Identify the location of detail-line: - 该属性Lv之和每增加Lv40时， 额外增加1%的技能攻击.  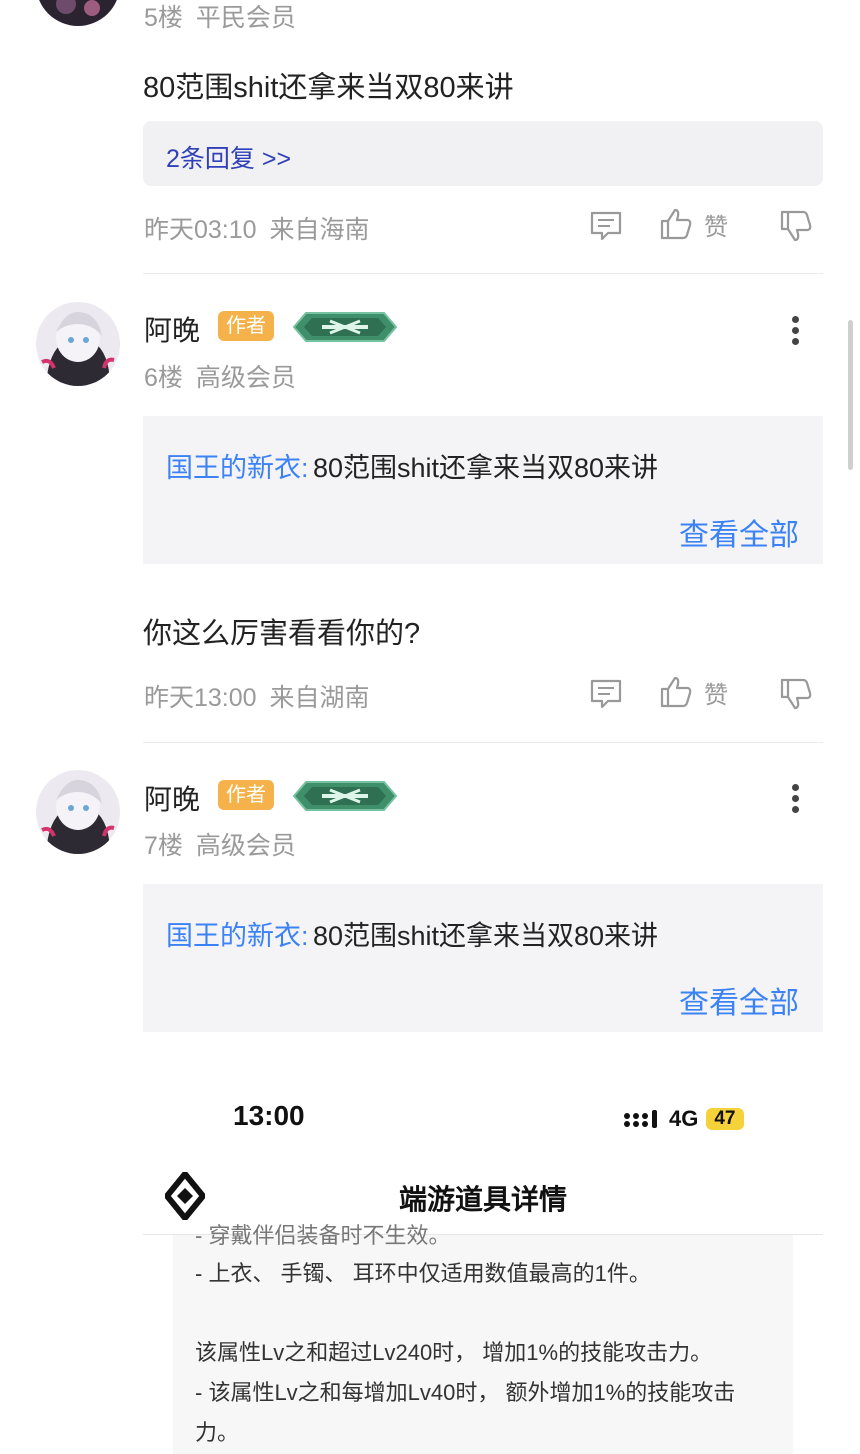
(465, 1392).